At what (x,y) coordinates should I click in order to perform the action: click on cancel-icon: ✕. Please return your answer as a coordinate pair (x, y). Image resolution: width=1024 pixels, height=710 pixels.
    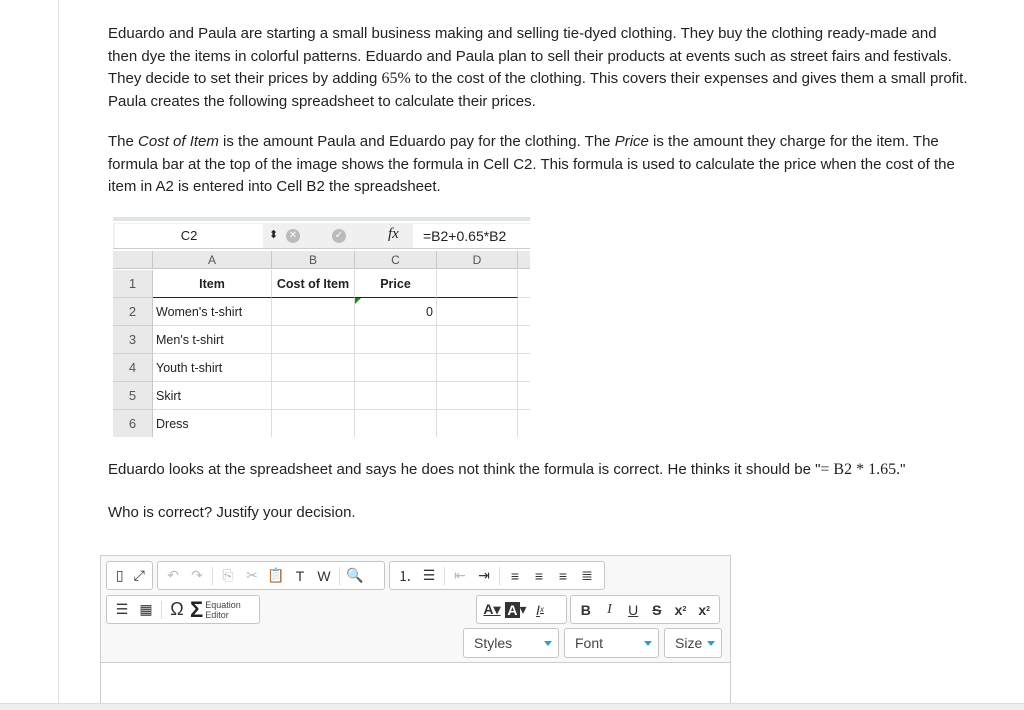
    Looking at the image, I should click on (293, 236).